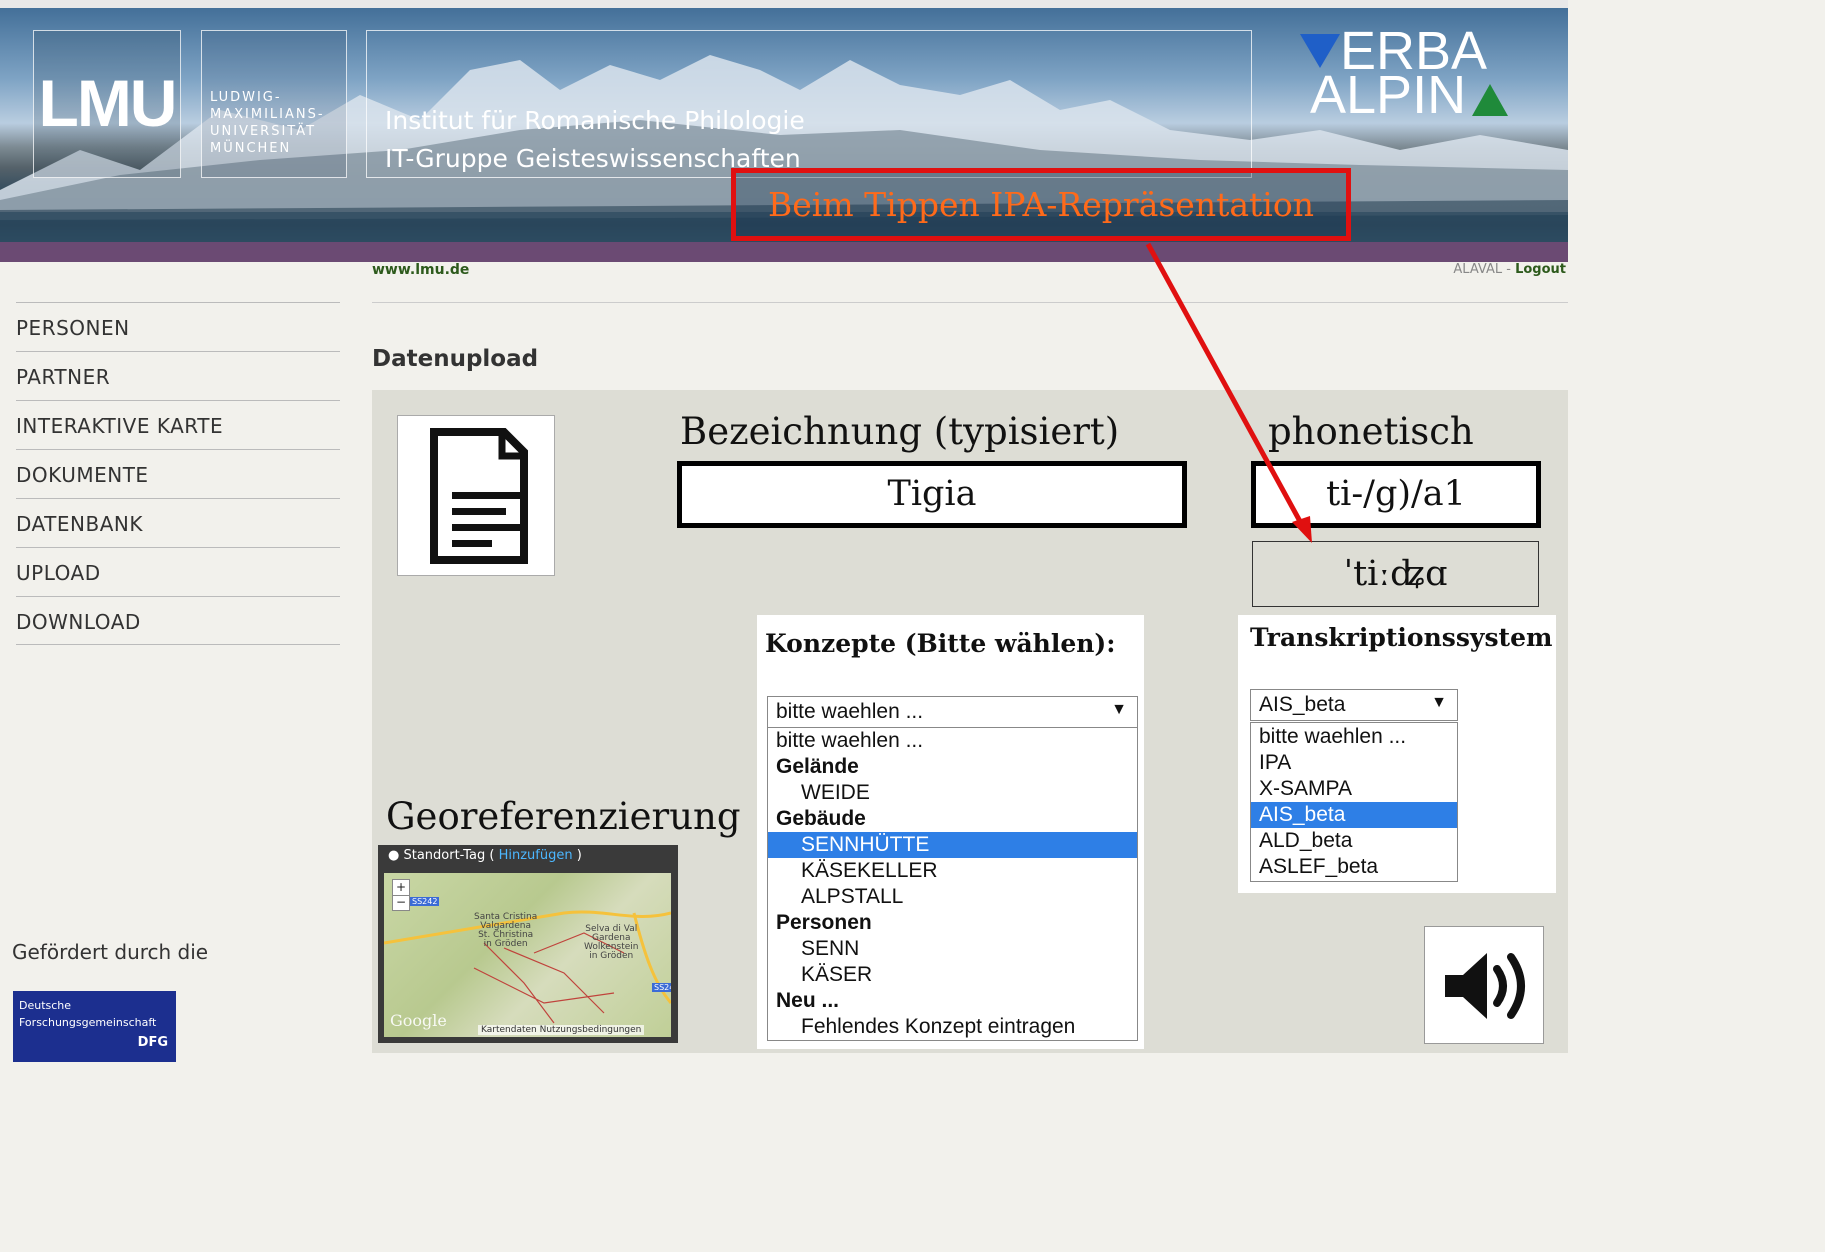  Describe the element at coordinates (784, 252) in the screenshot. I see `purple-strip` at that location.